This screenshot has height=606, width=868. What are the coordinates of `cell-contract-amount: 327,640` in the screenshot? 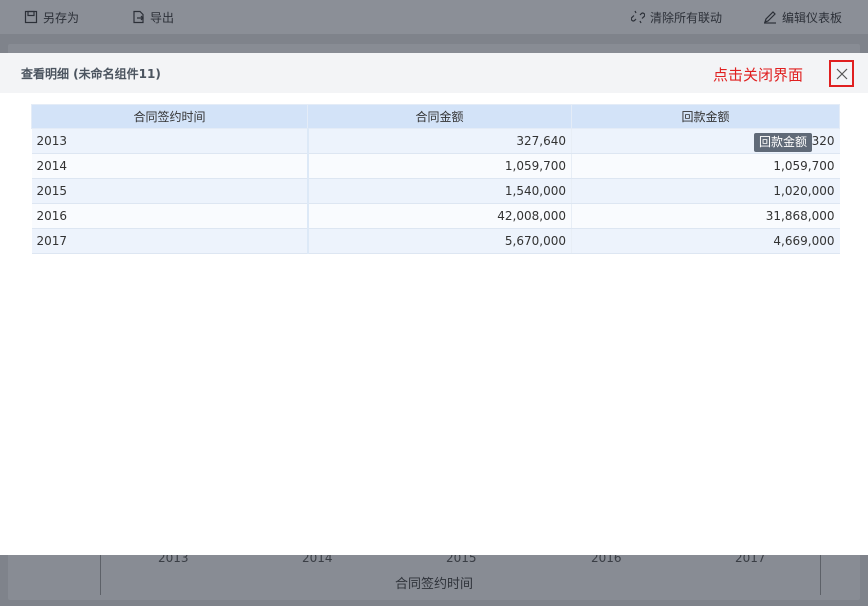 It's located at (439, 141).